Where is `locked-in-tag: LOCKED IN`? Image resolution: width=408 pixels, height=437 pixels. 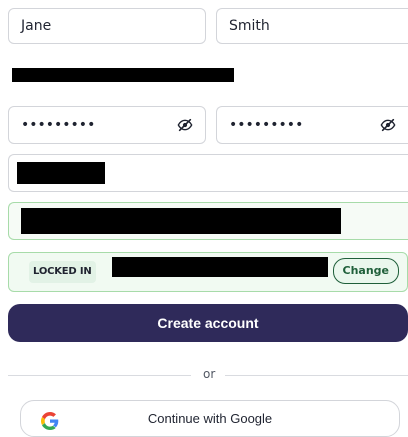 locked-in-tag: LOCKED IN is located at coordinates (62, 272).